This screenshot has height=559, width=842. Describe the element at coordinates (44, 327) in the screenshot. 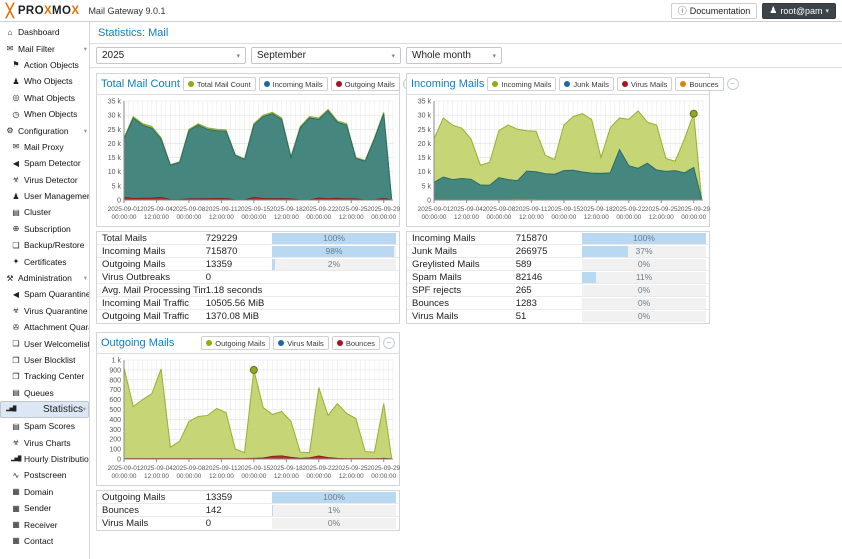

I see `sidebar-item-attachment-quarantine: ✇ Attachment Quarantine` at that location.